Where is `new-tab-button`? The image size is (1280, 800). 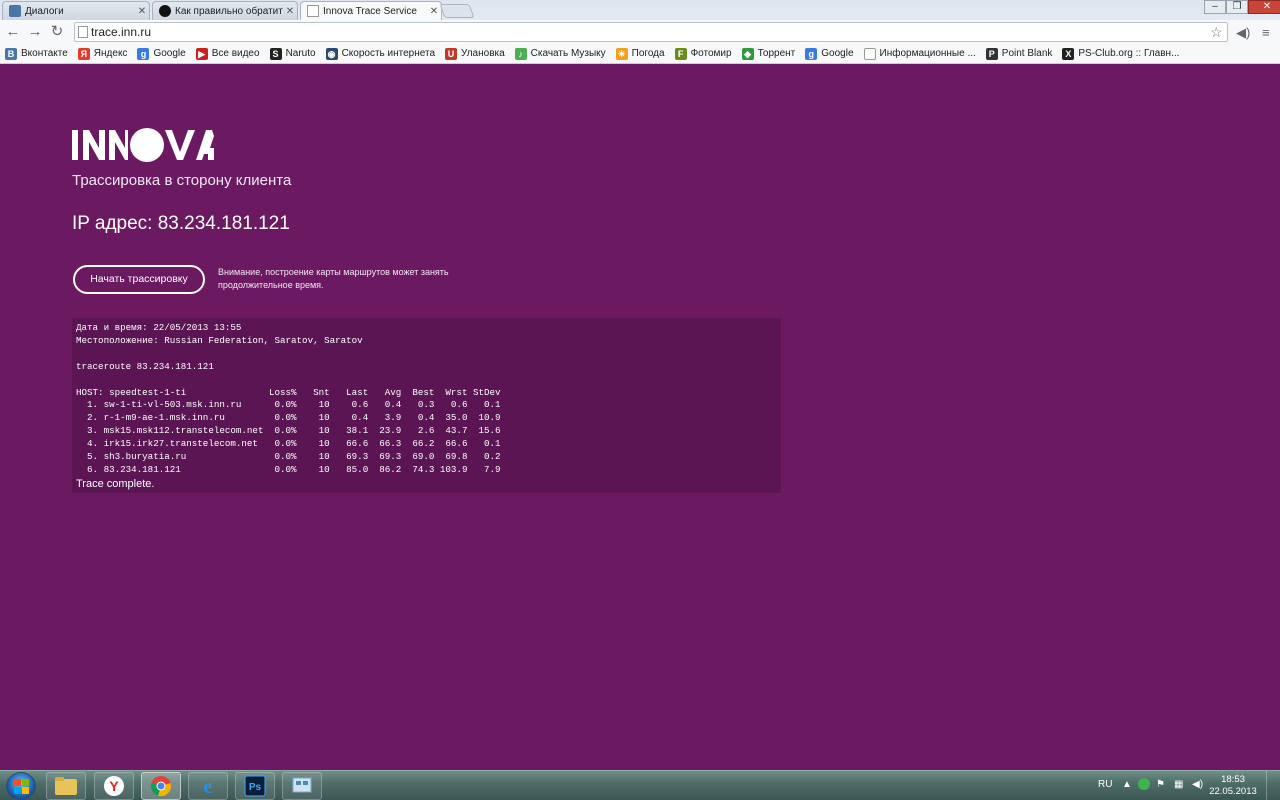 new-tab-button is located at coordinates (457, 11).